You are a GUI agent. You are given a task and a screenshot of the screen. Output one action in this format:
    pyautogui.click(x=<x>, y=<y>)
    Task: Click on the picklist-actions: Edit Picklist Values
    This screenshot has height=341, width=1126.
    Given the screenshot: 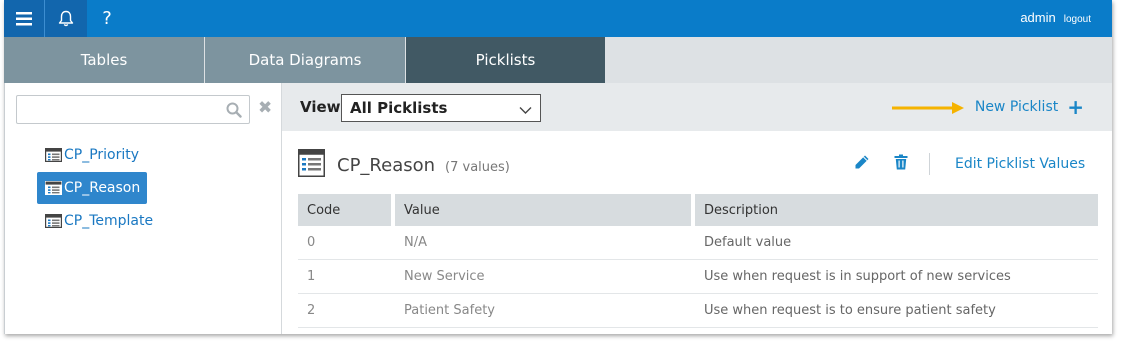 What is the action you would take?
    pyautogui.click(x=969, y=164)
    